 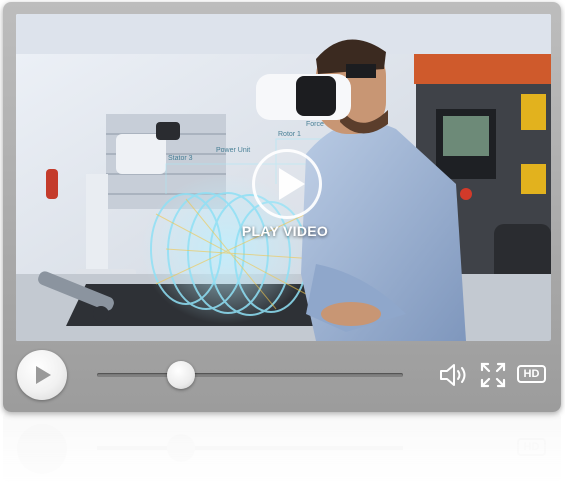 What do you see at coordinates (285, 231) in the screenshot?
I see `play-video-label: PLAY VIDEO` at bounding box center [285, 231].